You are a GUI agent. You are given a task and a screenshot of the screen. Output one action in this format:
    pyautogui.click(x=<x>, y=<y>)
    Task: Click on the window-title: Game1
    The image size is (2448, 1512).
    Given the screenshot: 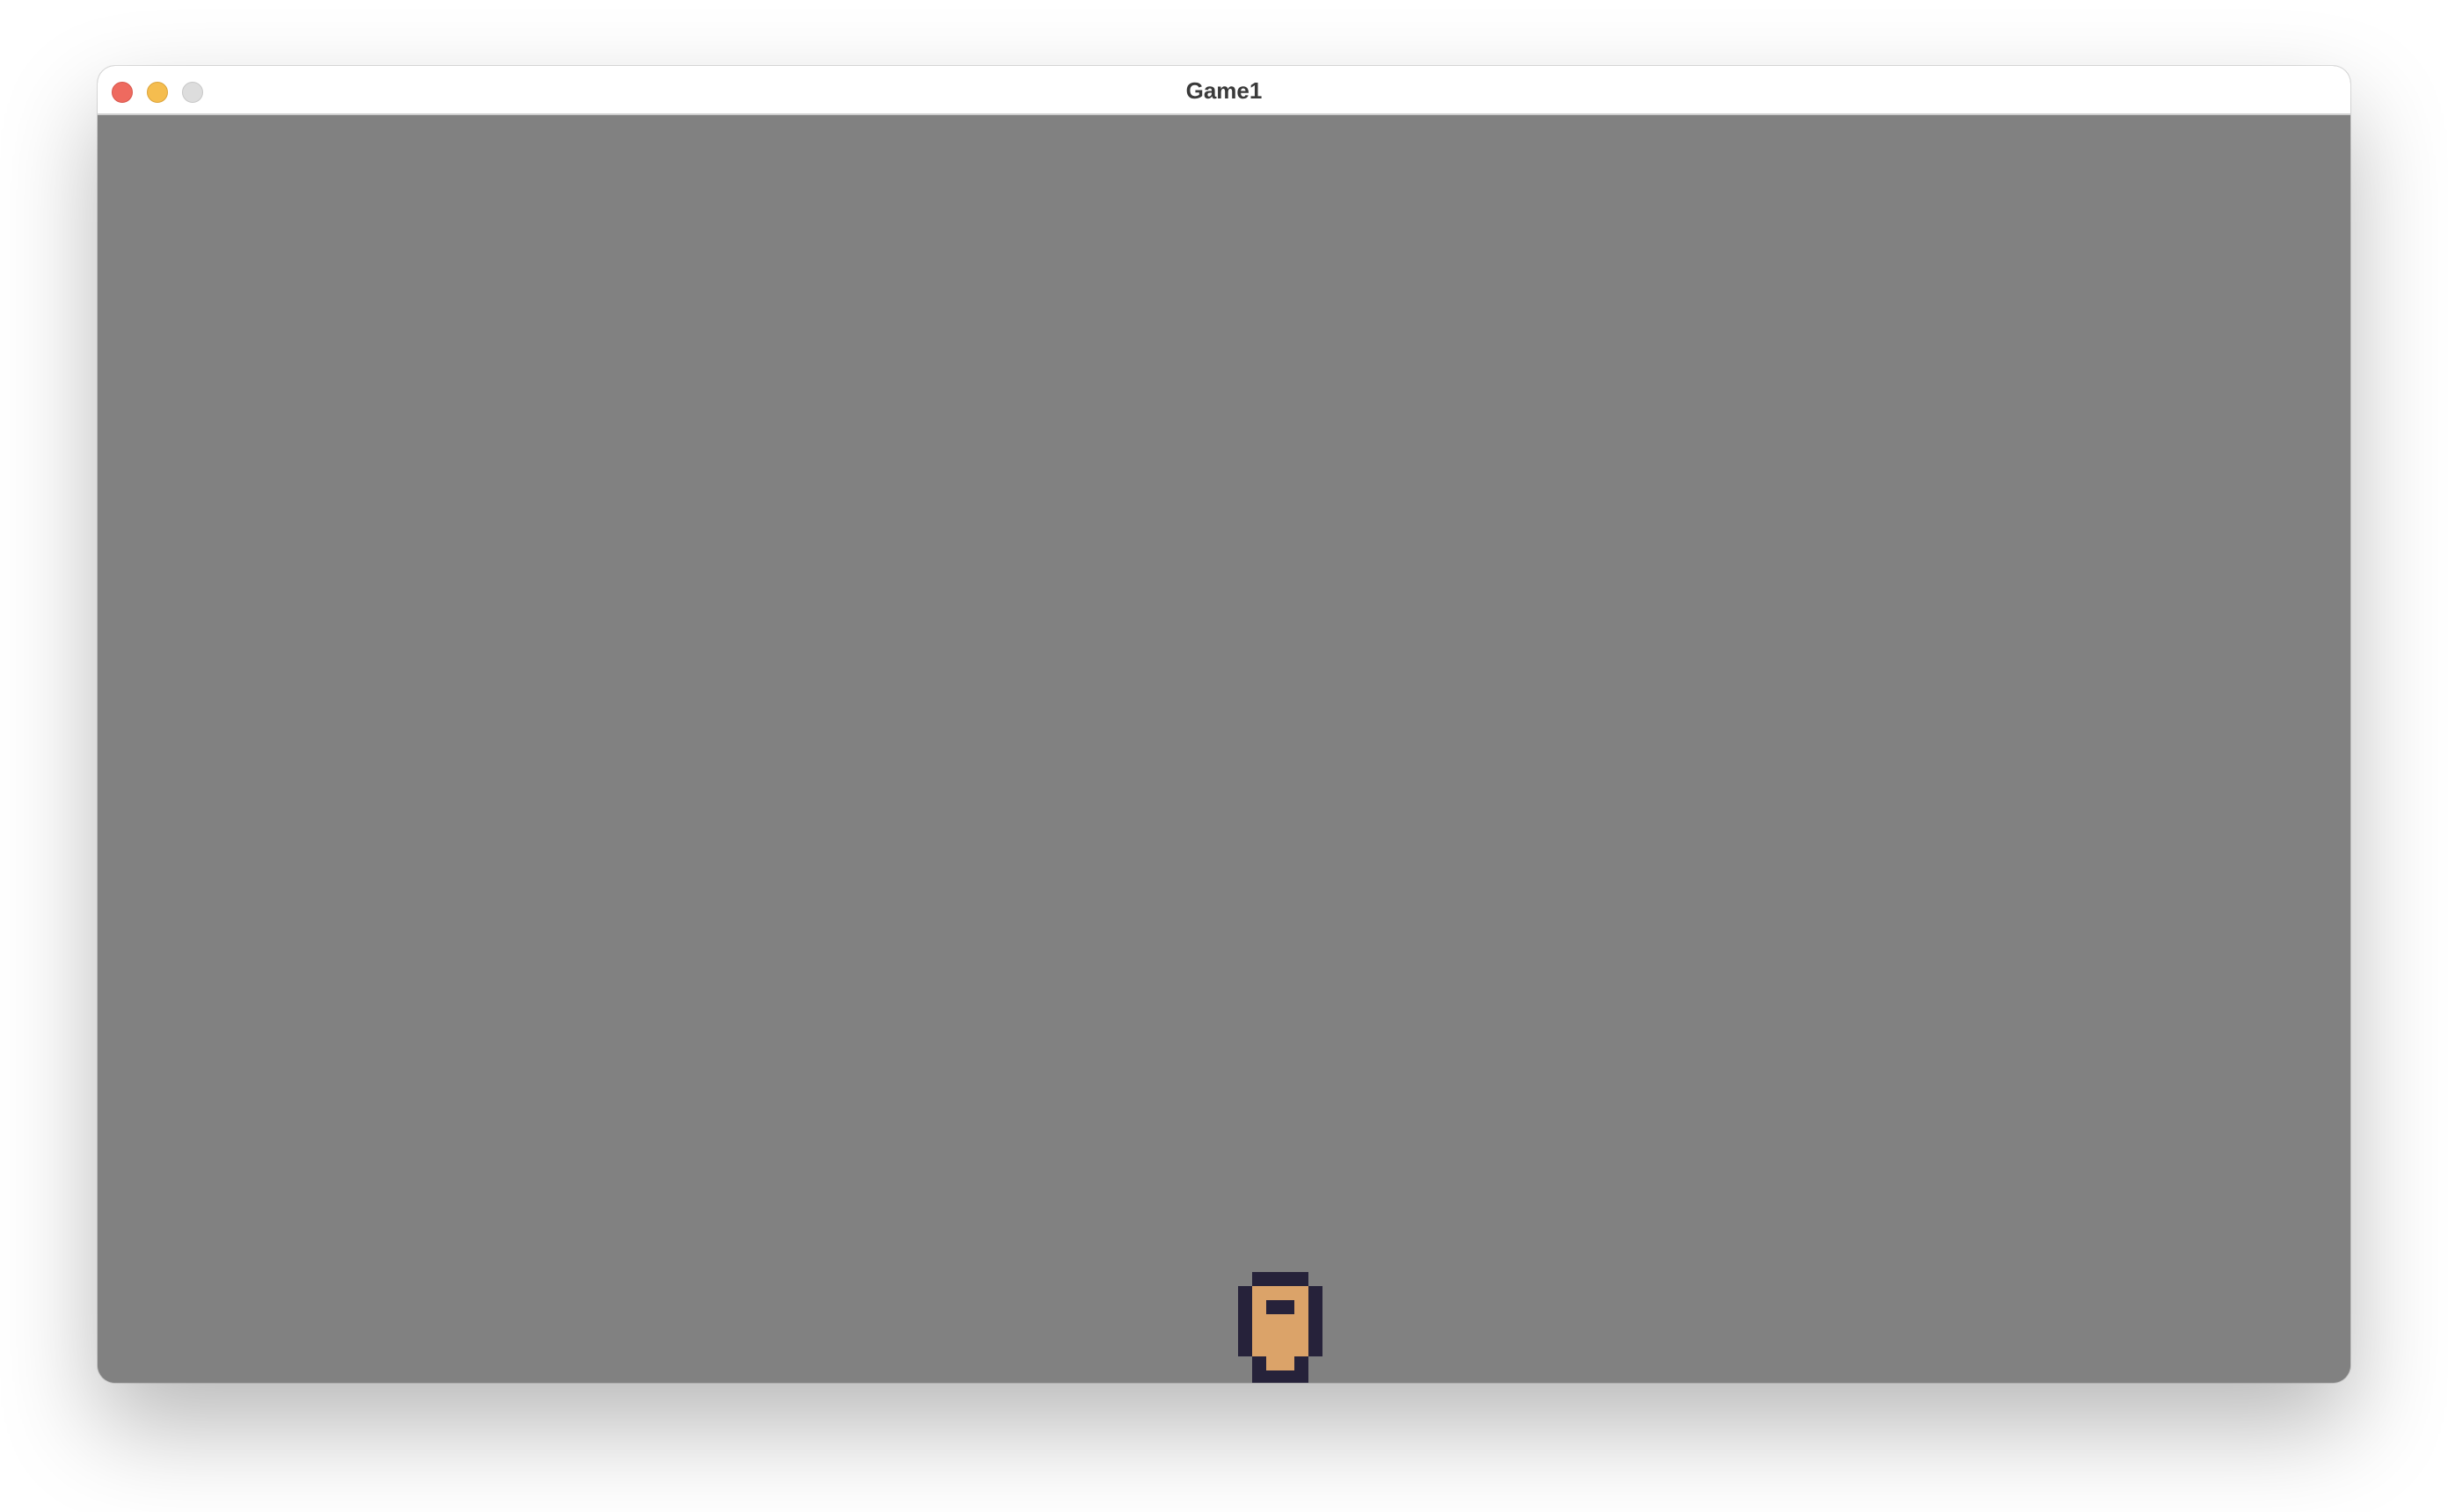 What is the action you would take?
    pyautogui.click(x=1224, y=91)
    